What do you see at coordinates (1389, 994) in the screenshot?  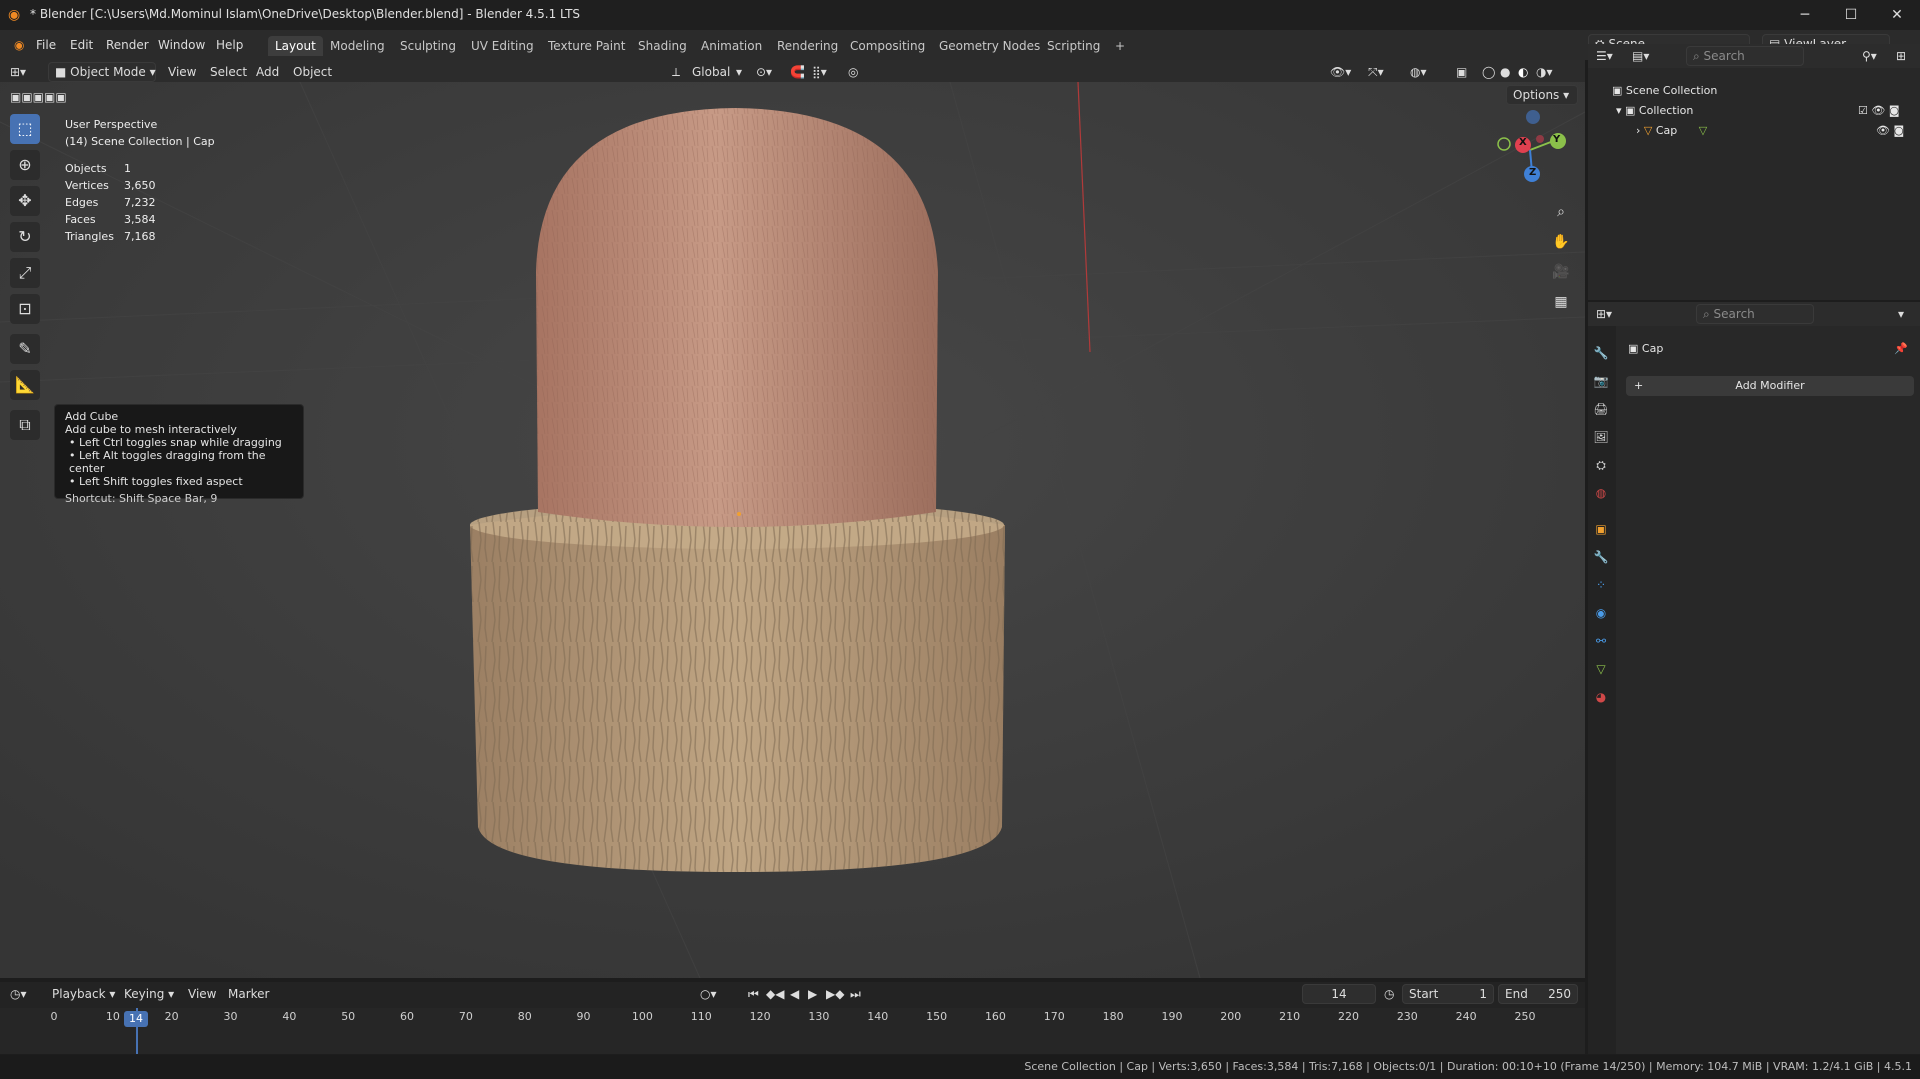 I see `preview-range-icon: ◷` at bounding box center [1389, 994].